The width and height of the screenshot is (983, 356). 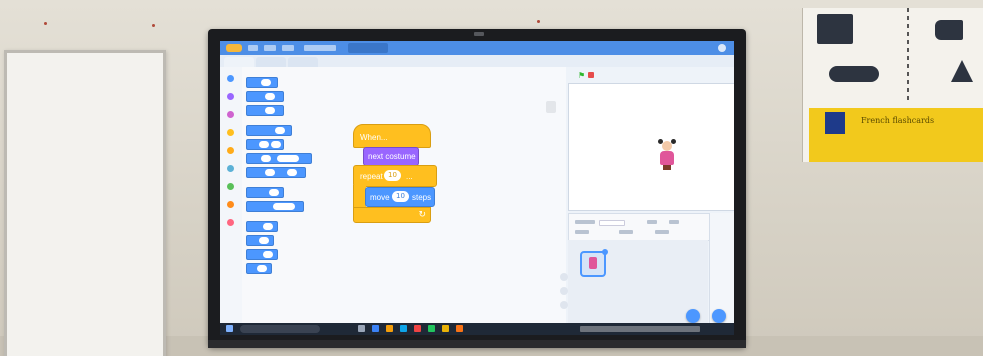 What do you see at coordinates (477, 48) in the screenshot?
I see `menu-bar` at bounding box center [477, 48].